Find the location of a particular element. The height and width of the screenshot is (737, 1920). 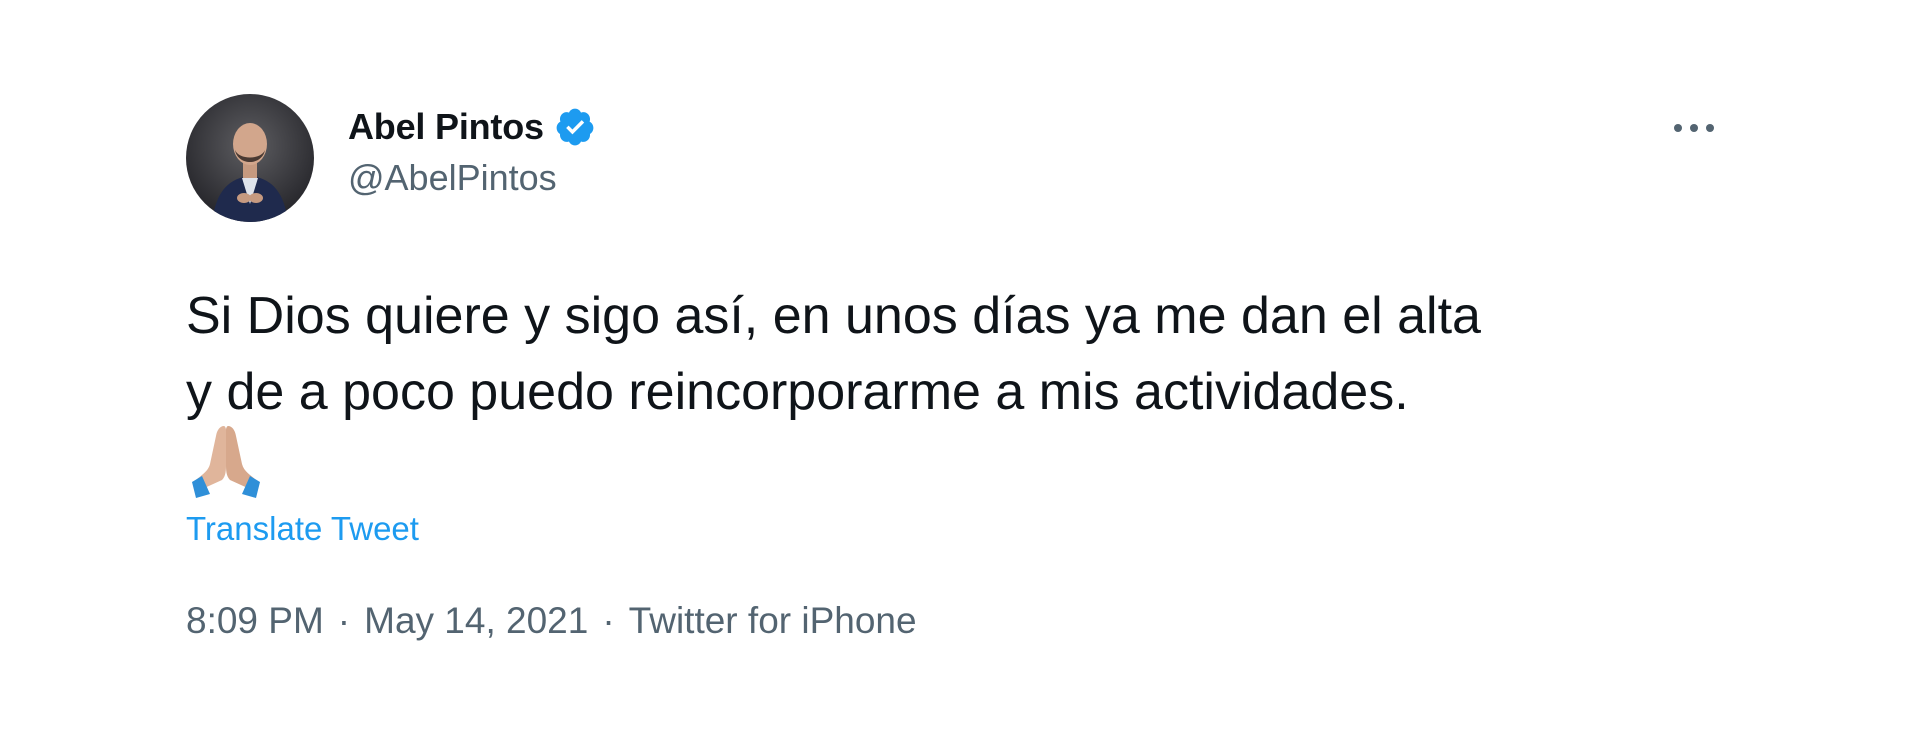

folded-hands-icon is located at coordinates (226, 462).